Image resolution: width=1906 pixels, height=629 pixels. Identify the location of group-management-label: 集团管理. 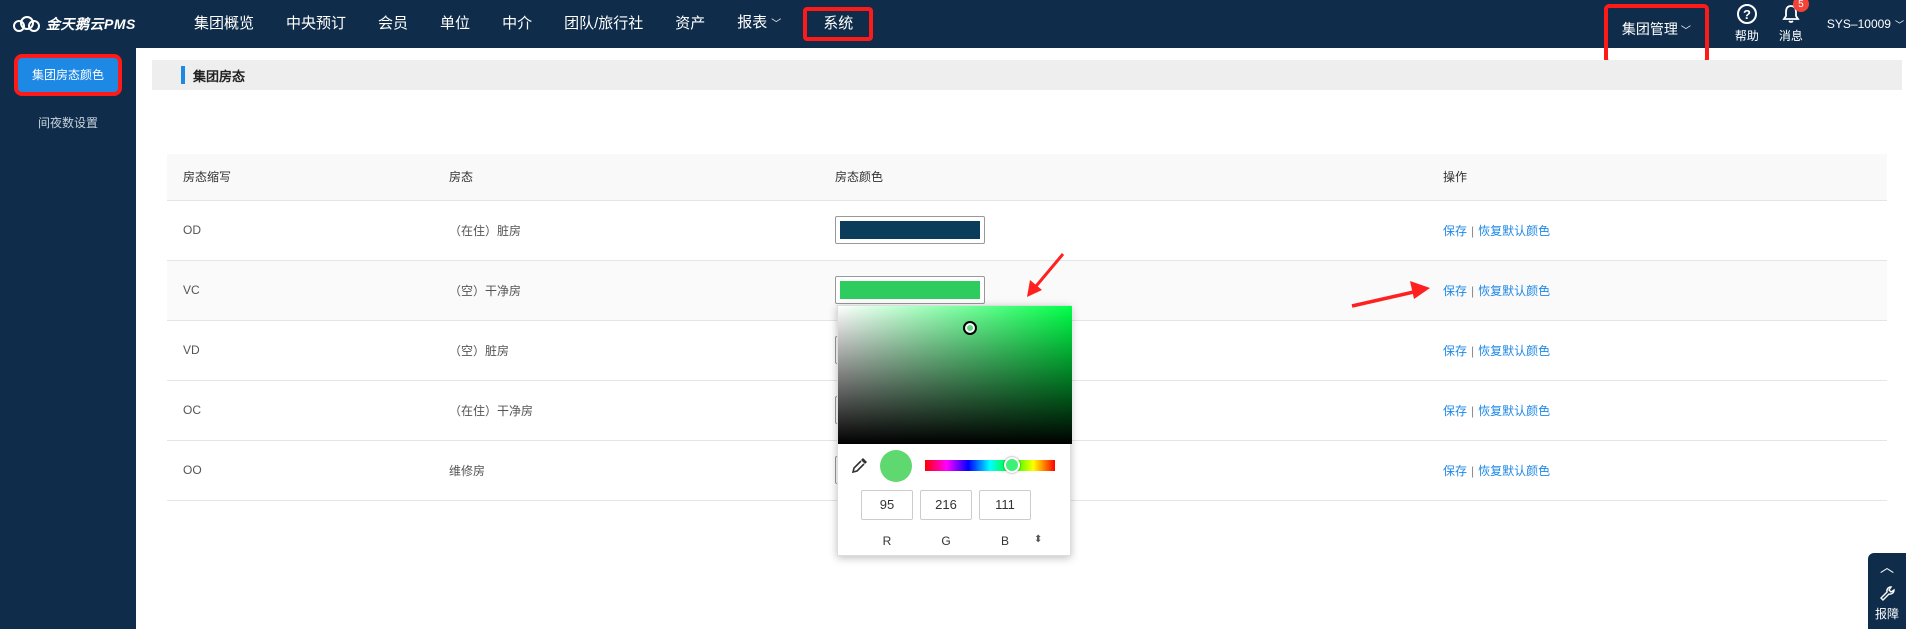
(1649, 29).